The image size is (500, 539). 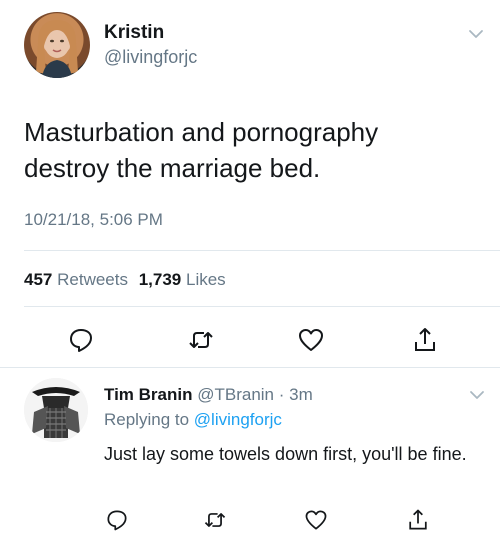 What do you see at coordinates (301, 394) in the screenshot?
I see `reply-time: 3m` at bounding box center [301, 394].